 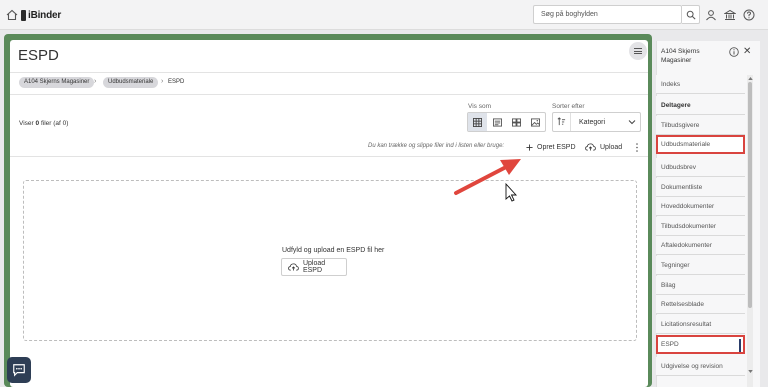 I want to click on mouse-cursor-icon, so click(x=511, y=192).